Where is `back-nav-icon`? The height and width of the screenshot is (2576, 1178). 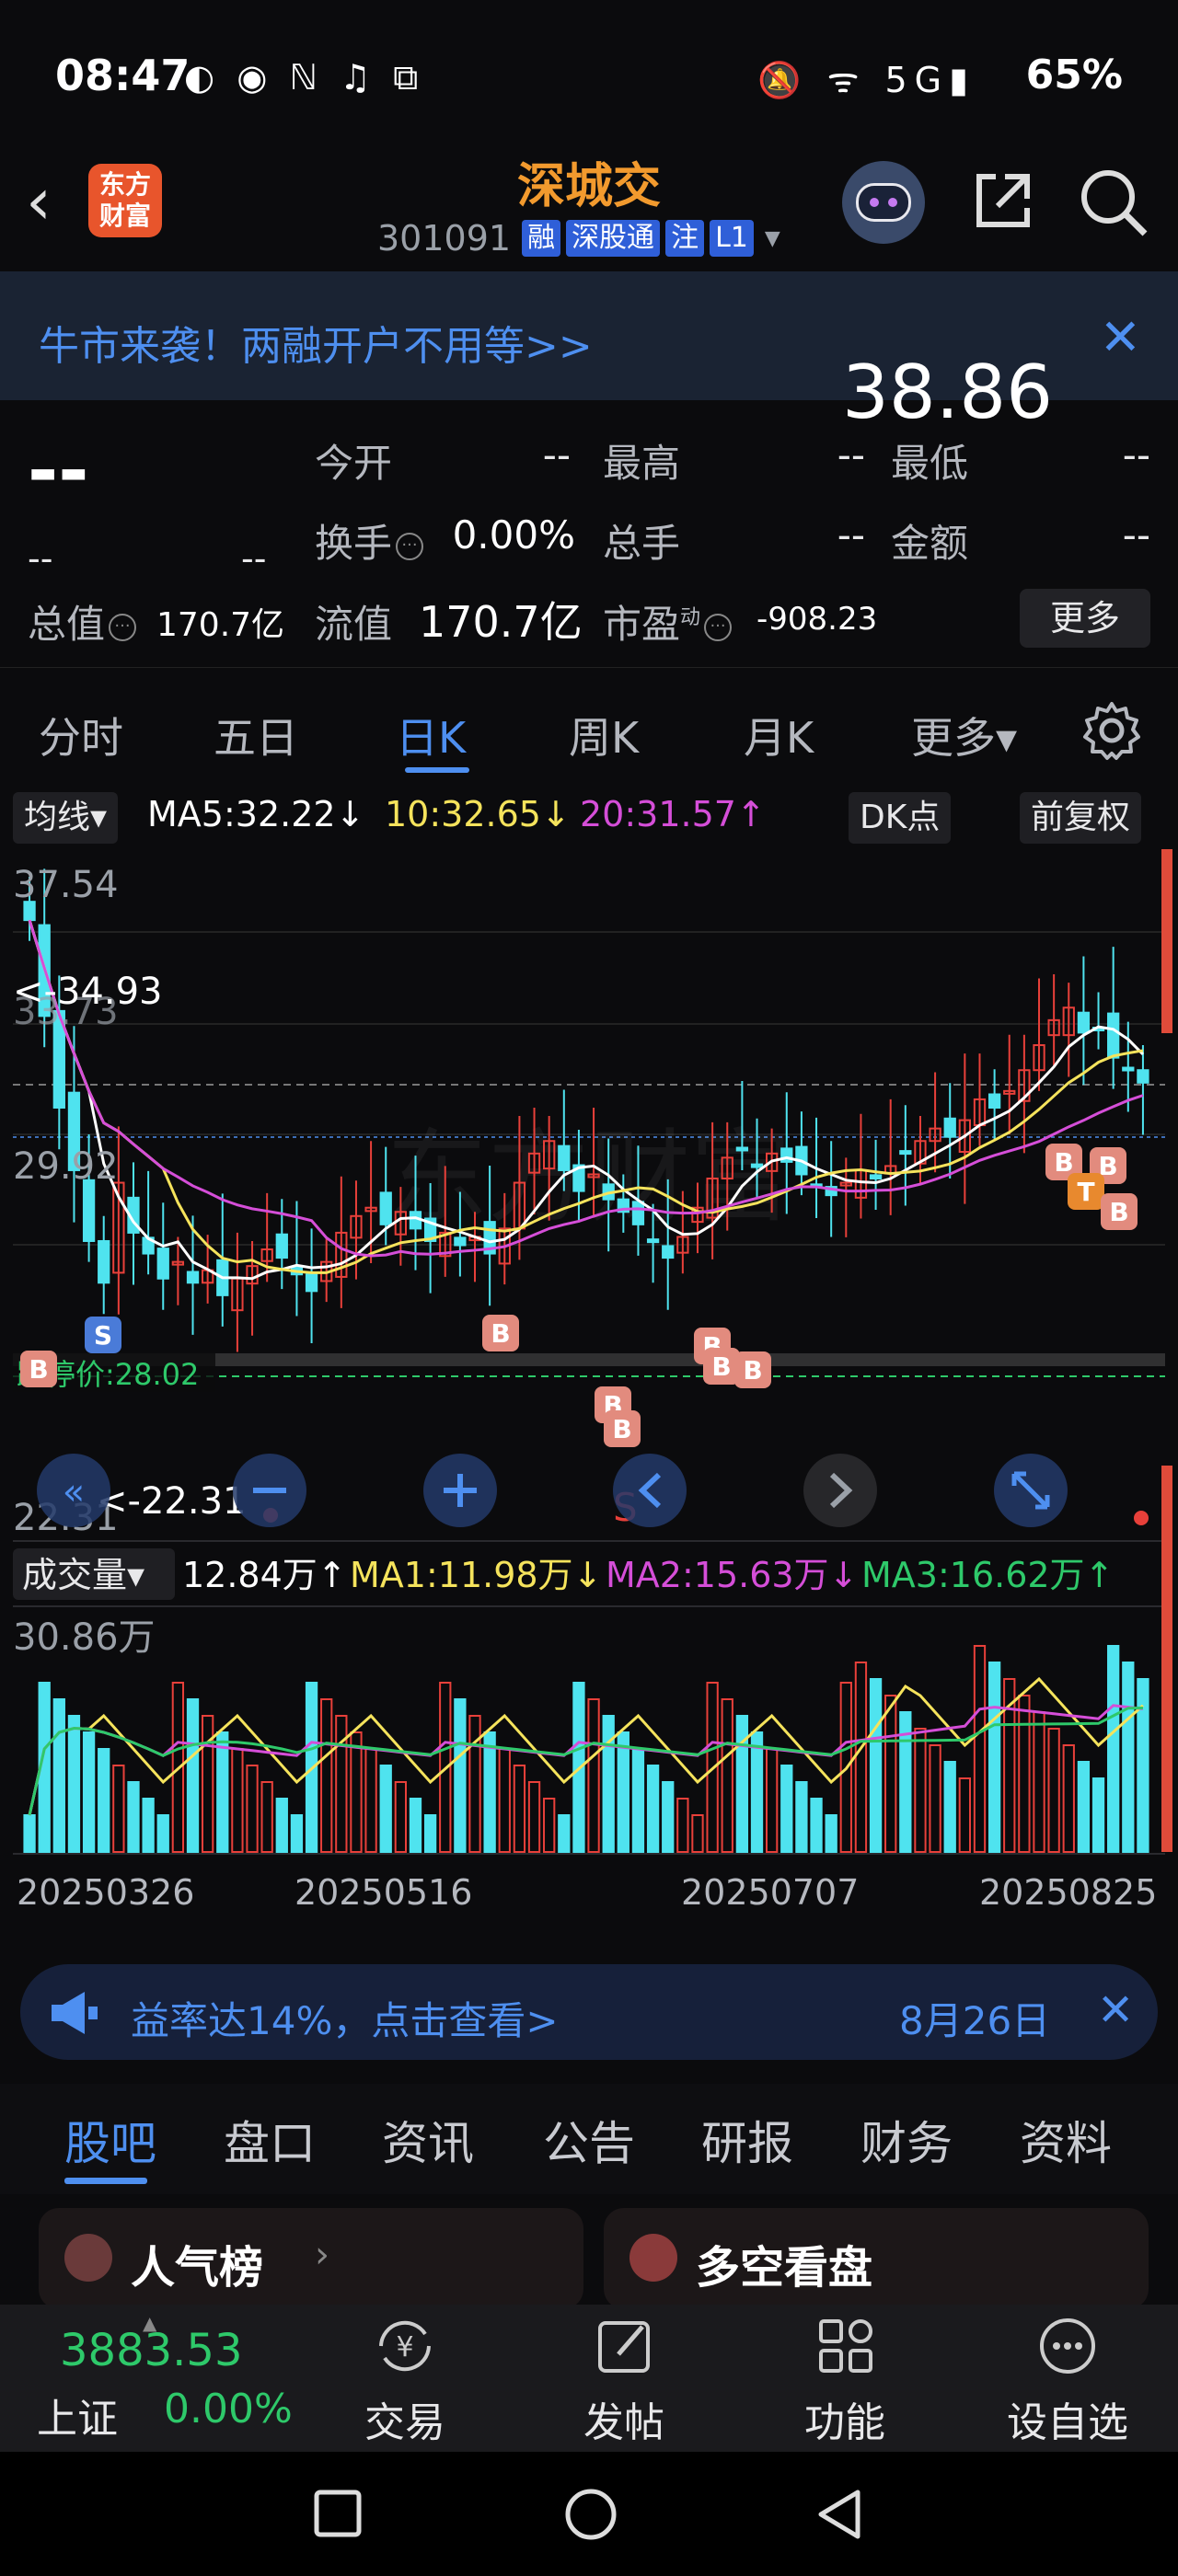 back-nav-icon is located at coordinates (839, 2514).